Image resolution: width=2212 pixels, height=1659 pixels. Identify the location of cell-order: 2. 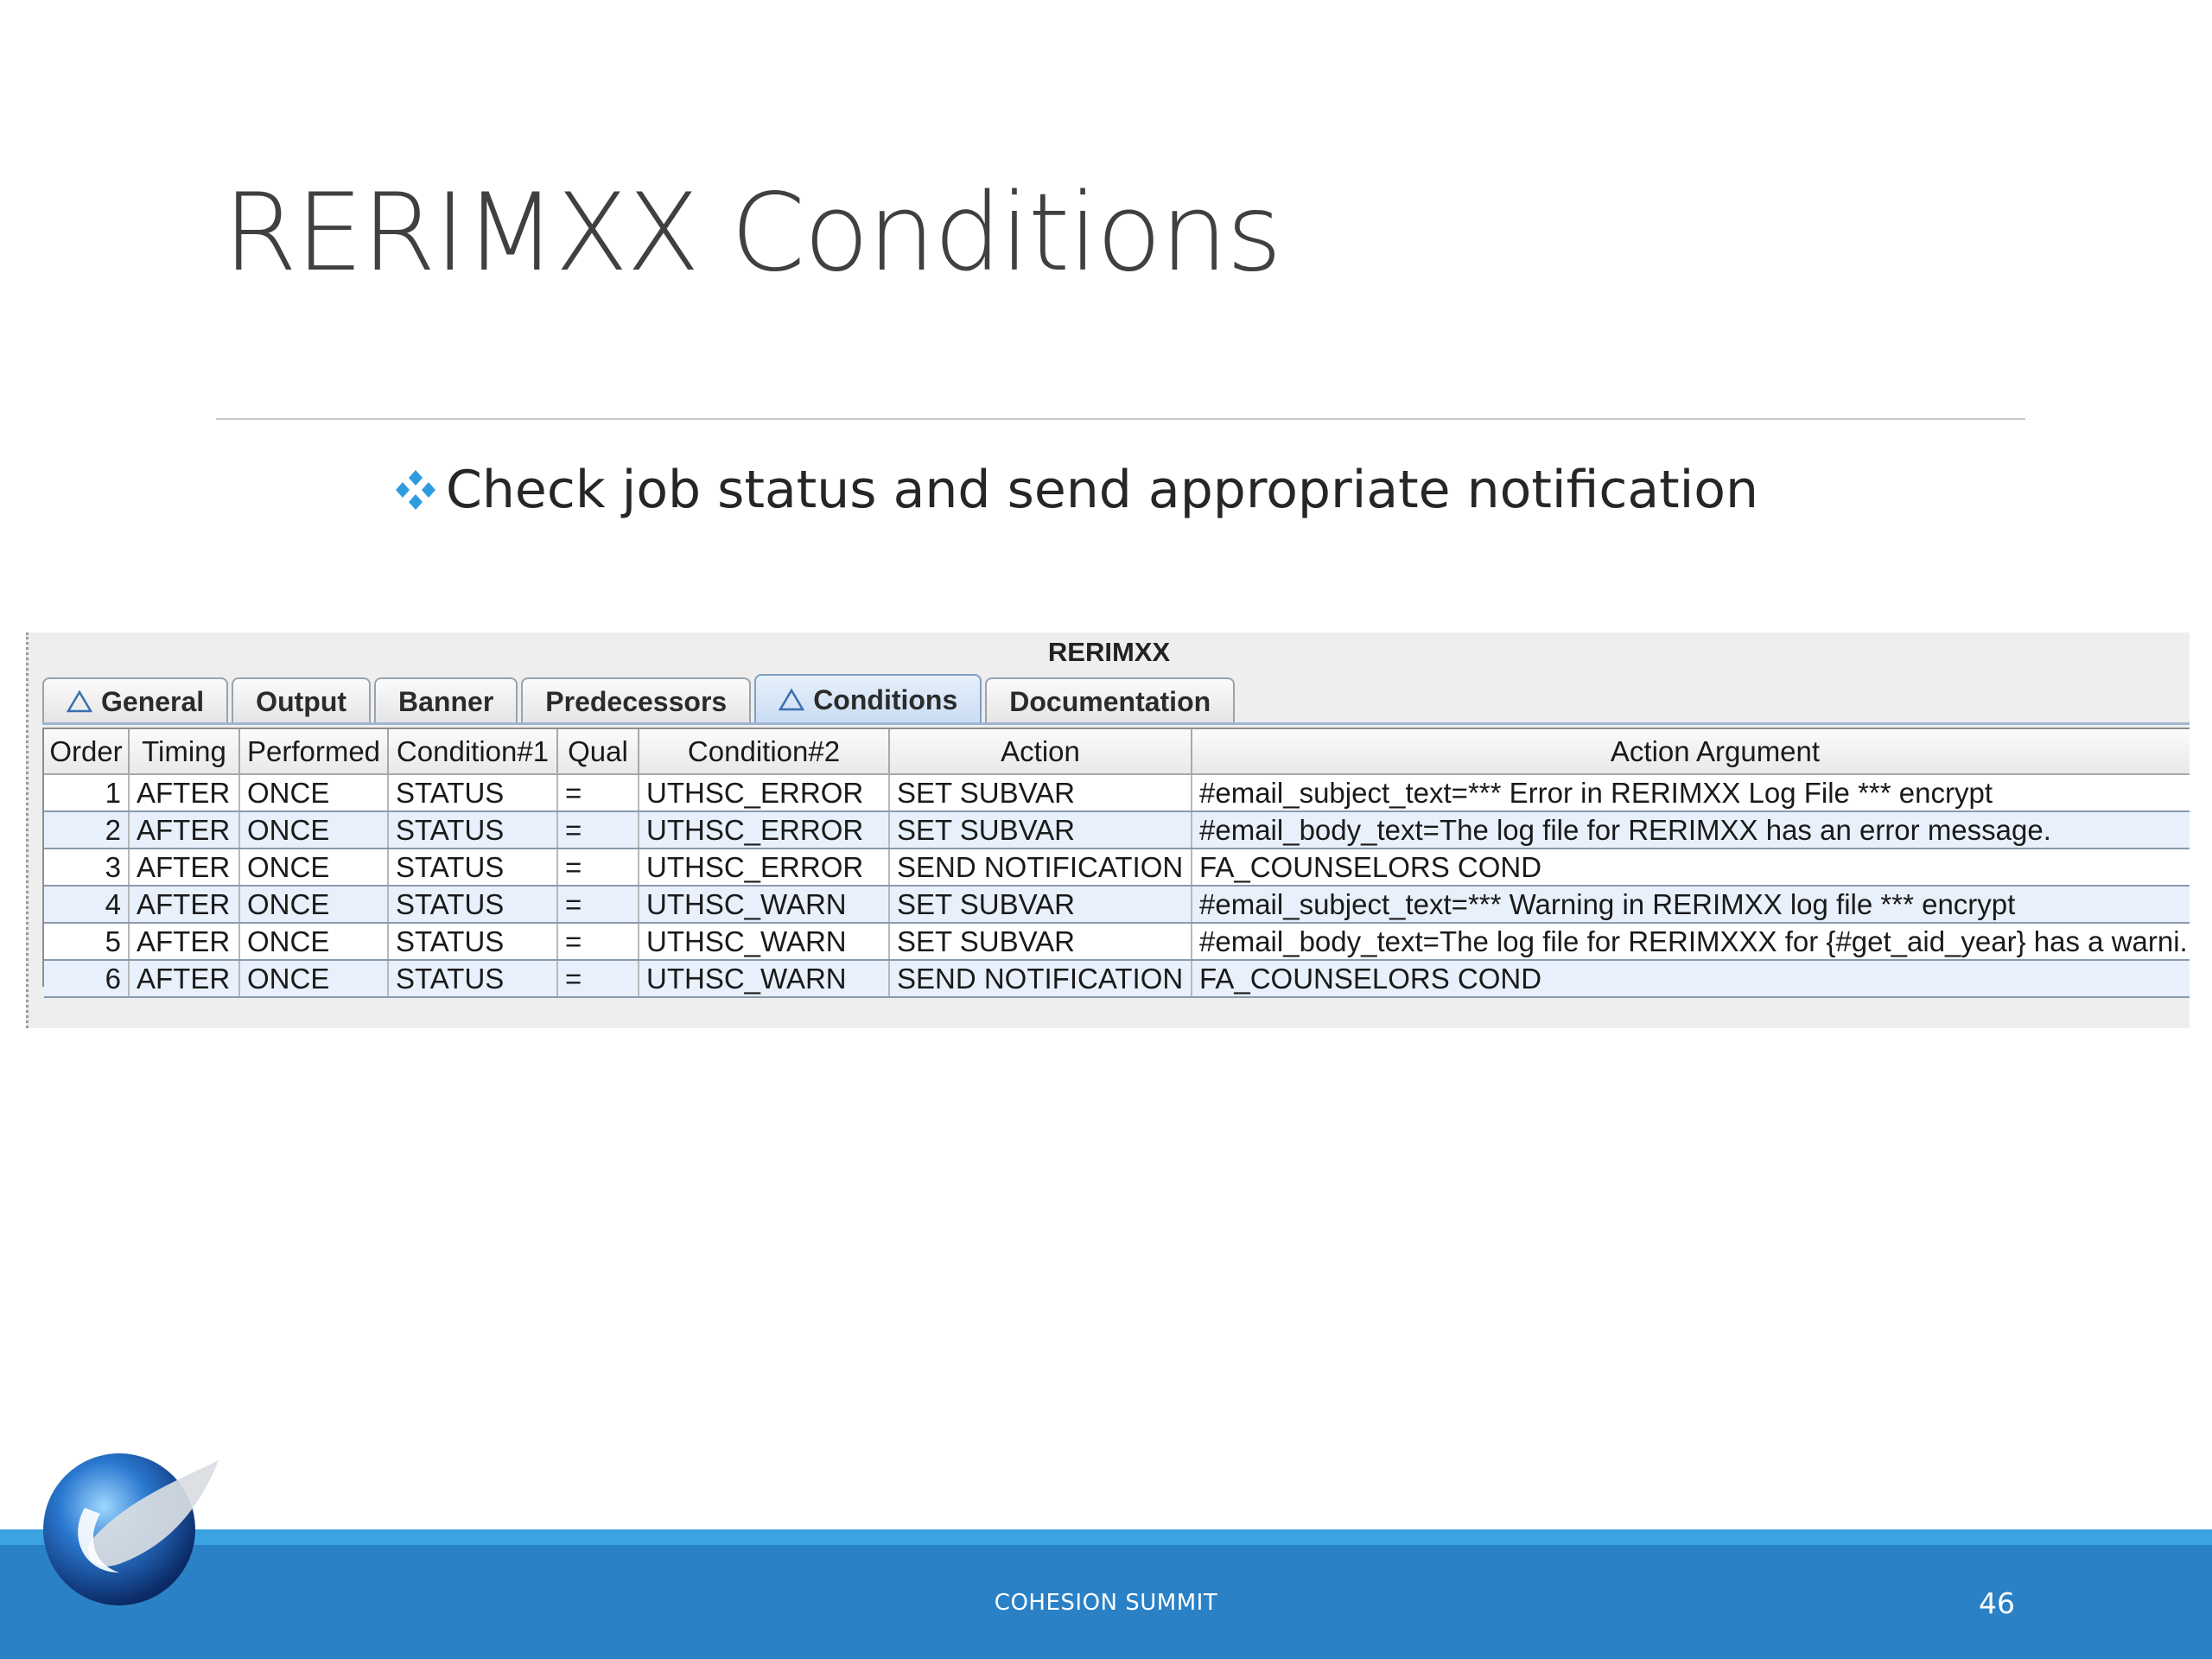
(87, 830).